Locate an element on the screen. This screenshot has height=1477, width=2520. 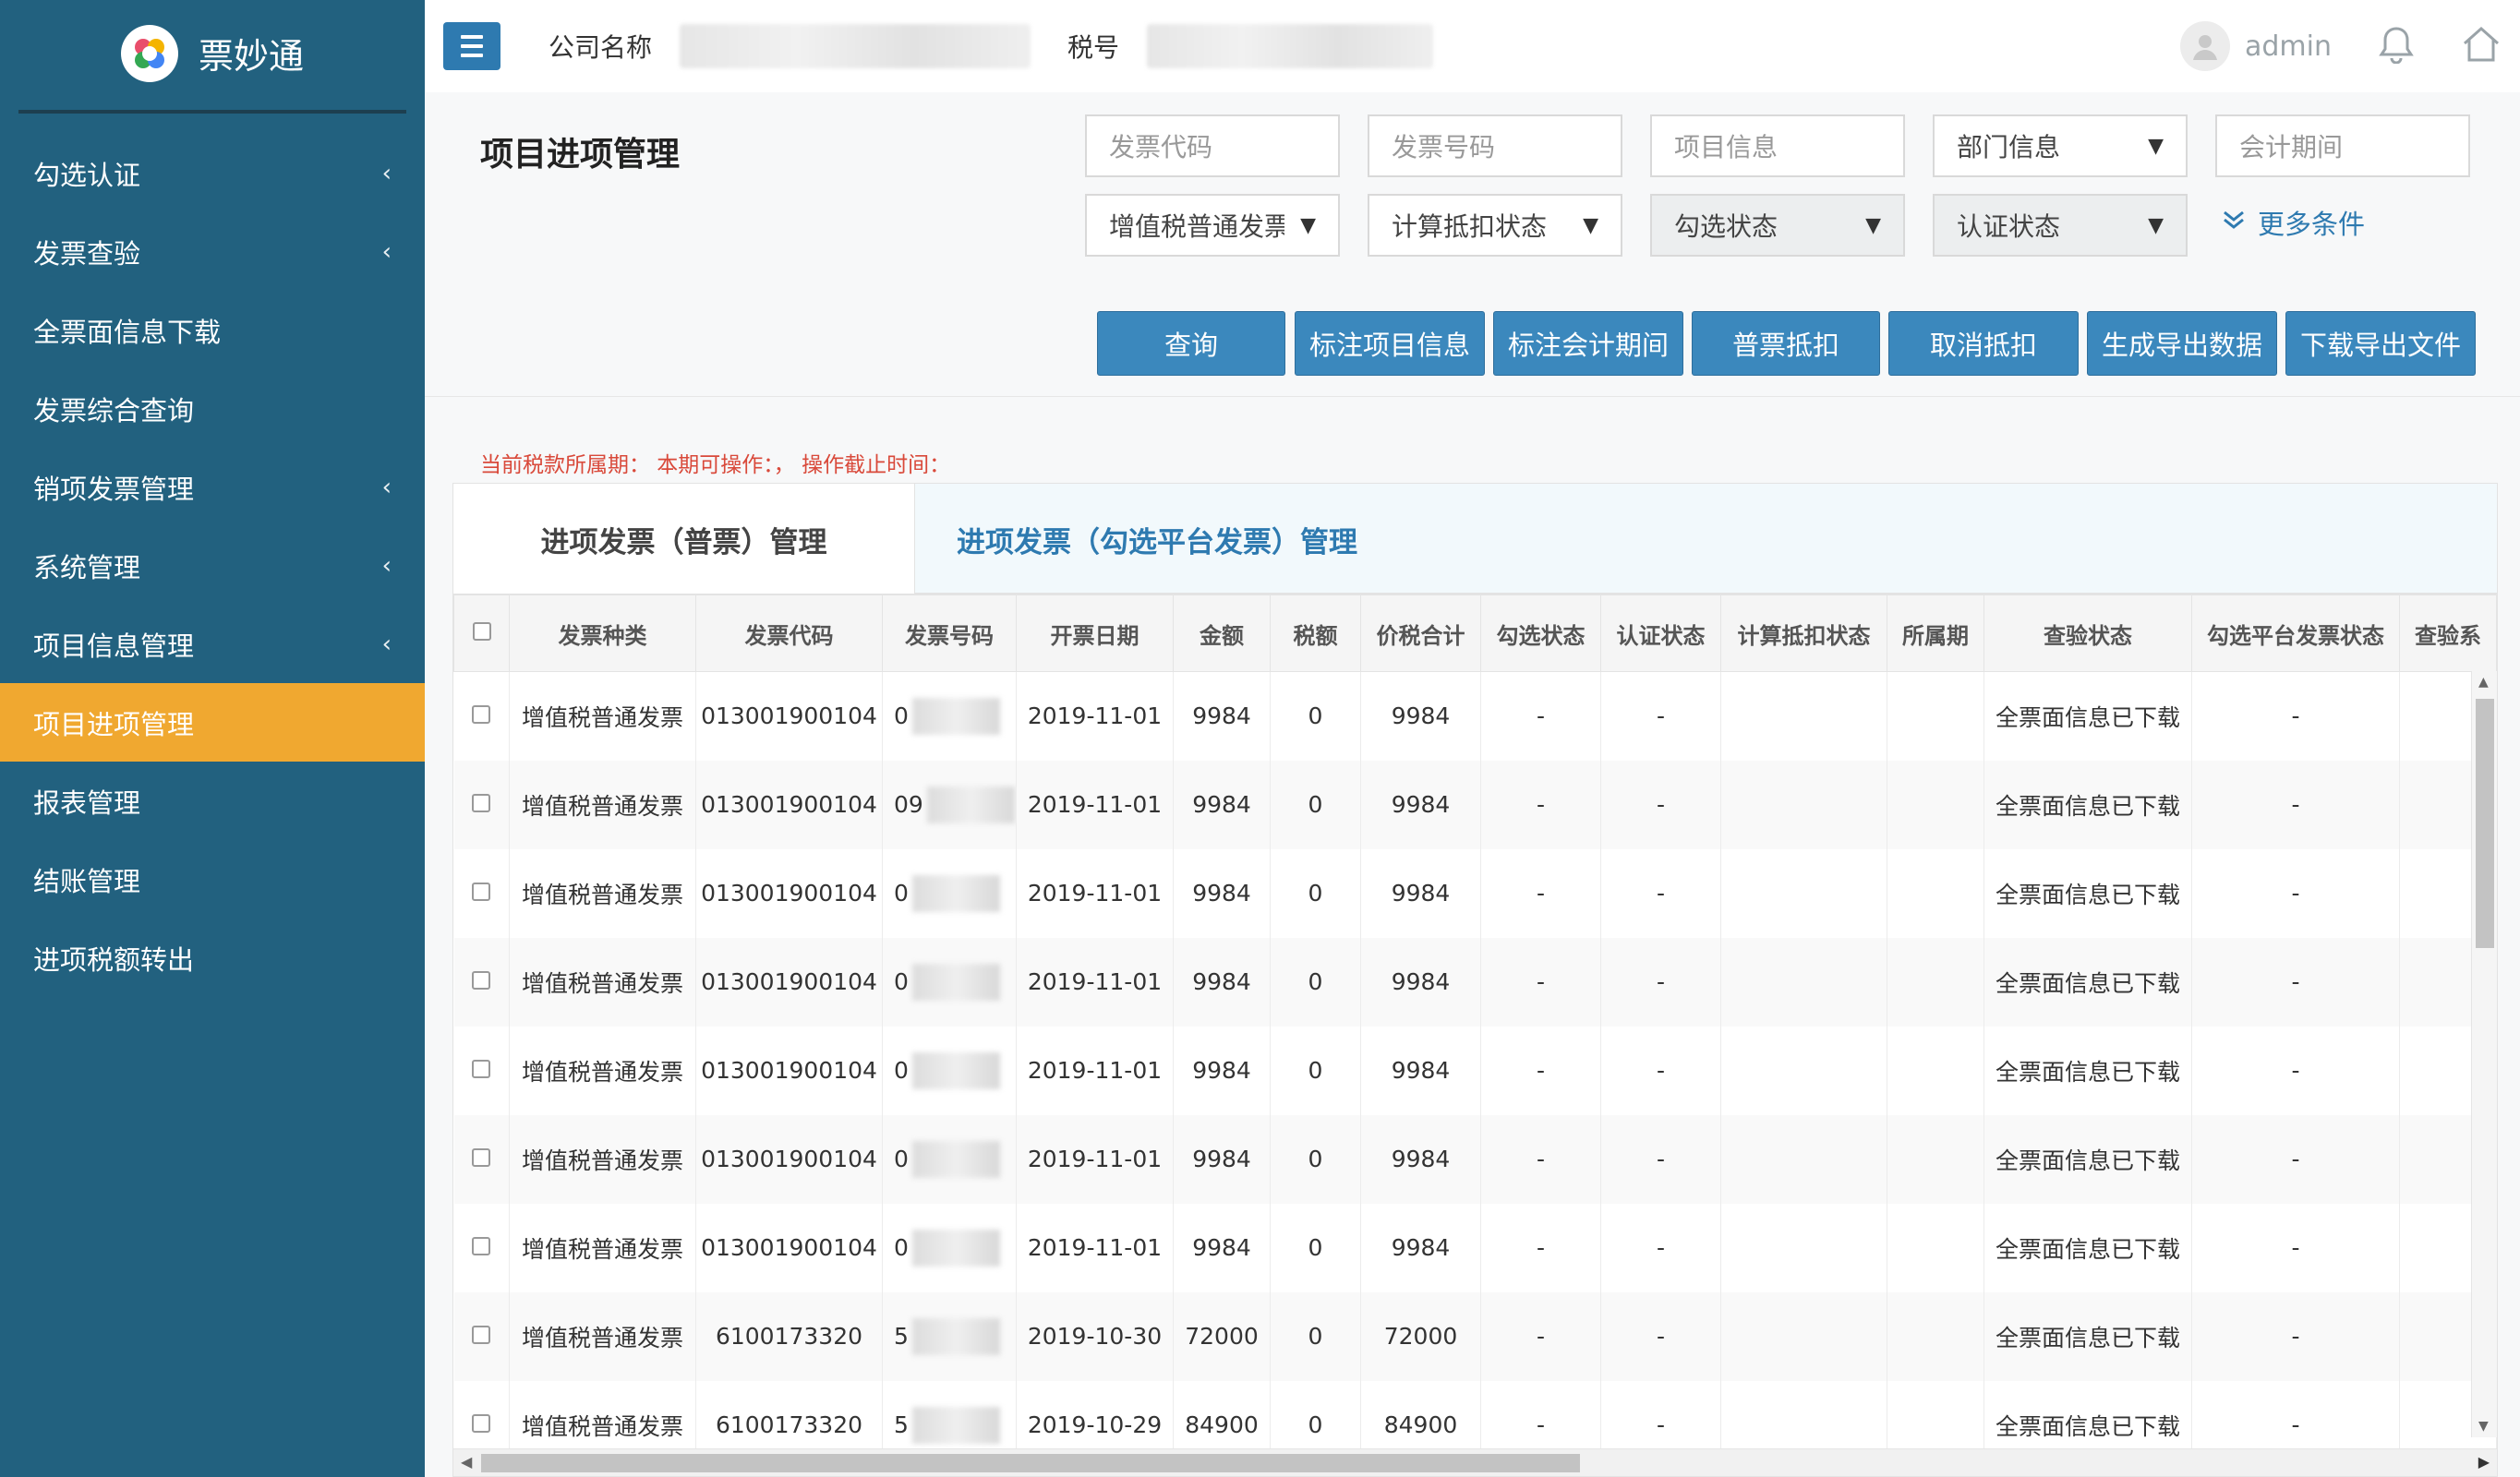
mark-project-button: 标注项目信息 is located at coordinates (1390, 343).